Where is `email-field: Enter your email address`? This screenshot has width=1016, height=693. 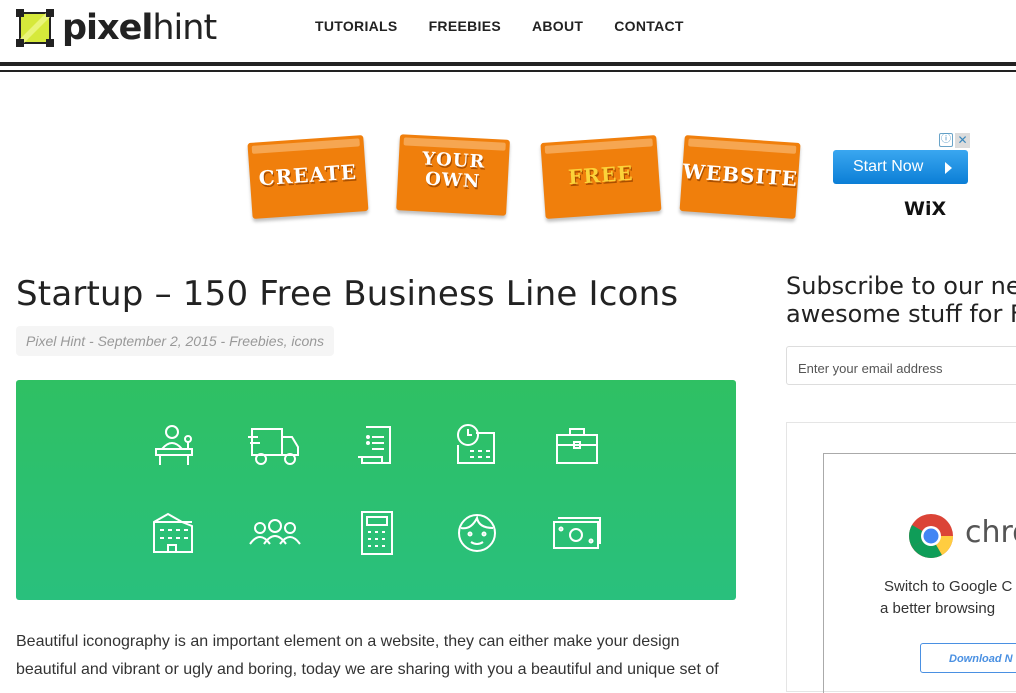 email-field: Enter your email address is located at coordinates (901, 365).